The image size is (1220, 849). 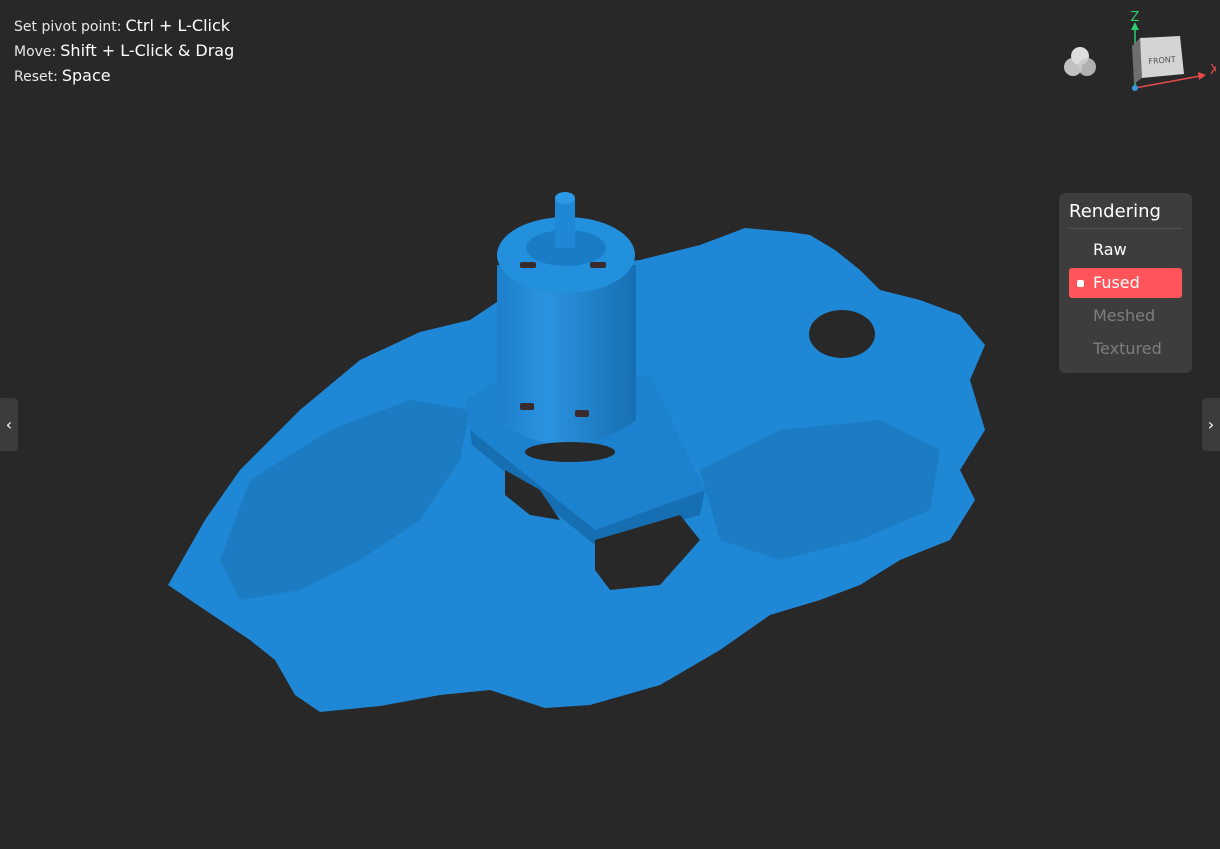 What do you see at coordinates (1080, 283) in the screenshot?
I see `selected-indicator` at bounding box center [1080, 283].